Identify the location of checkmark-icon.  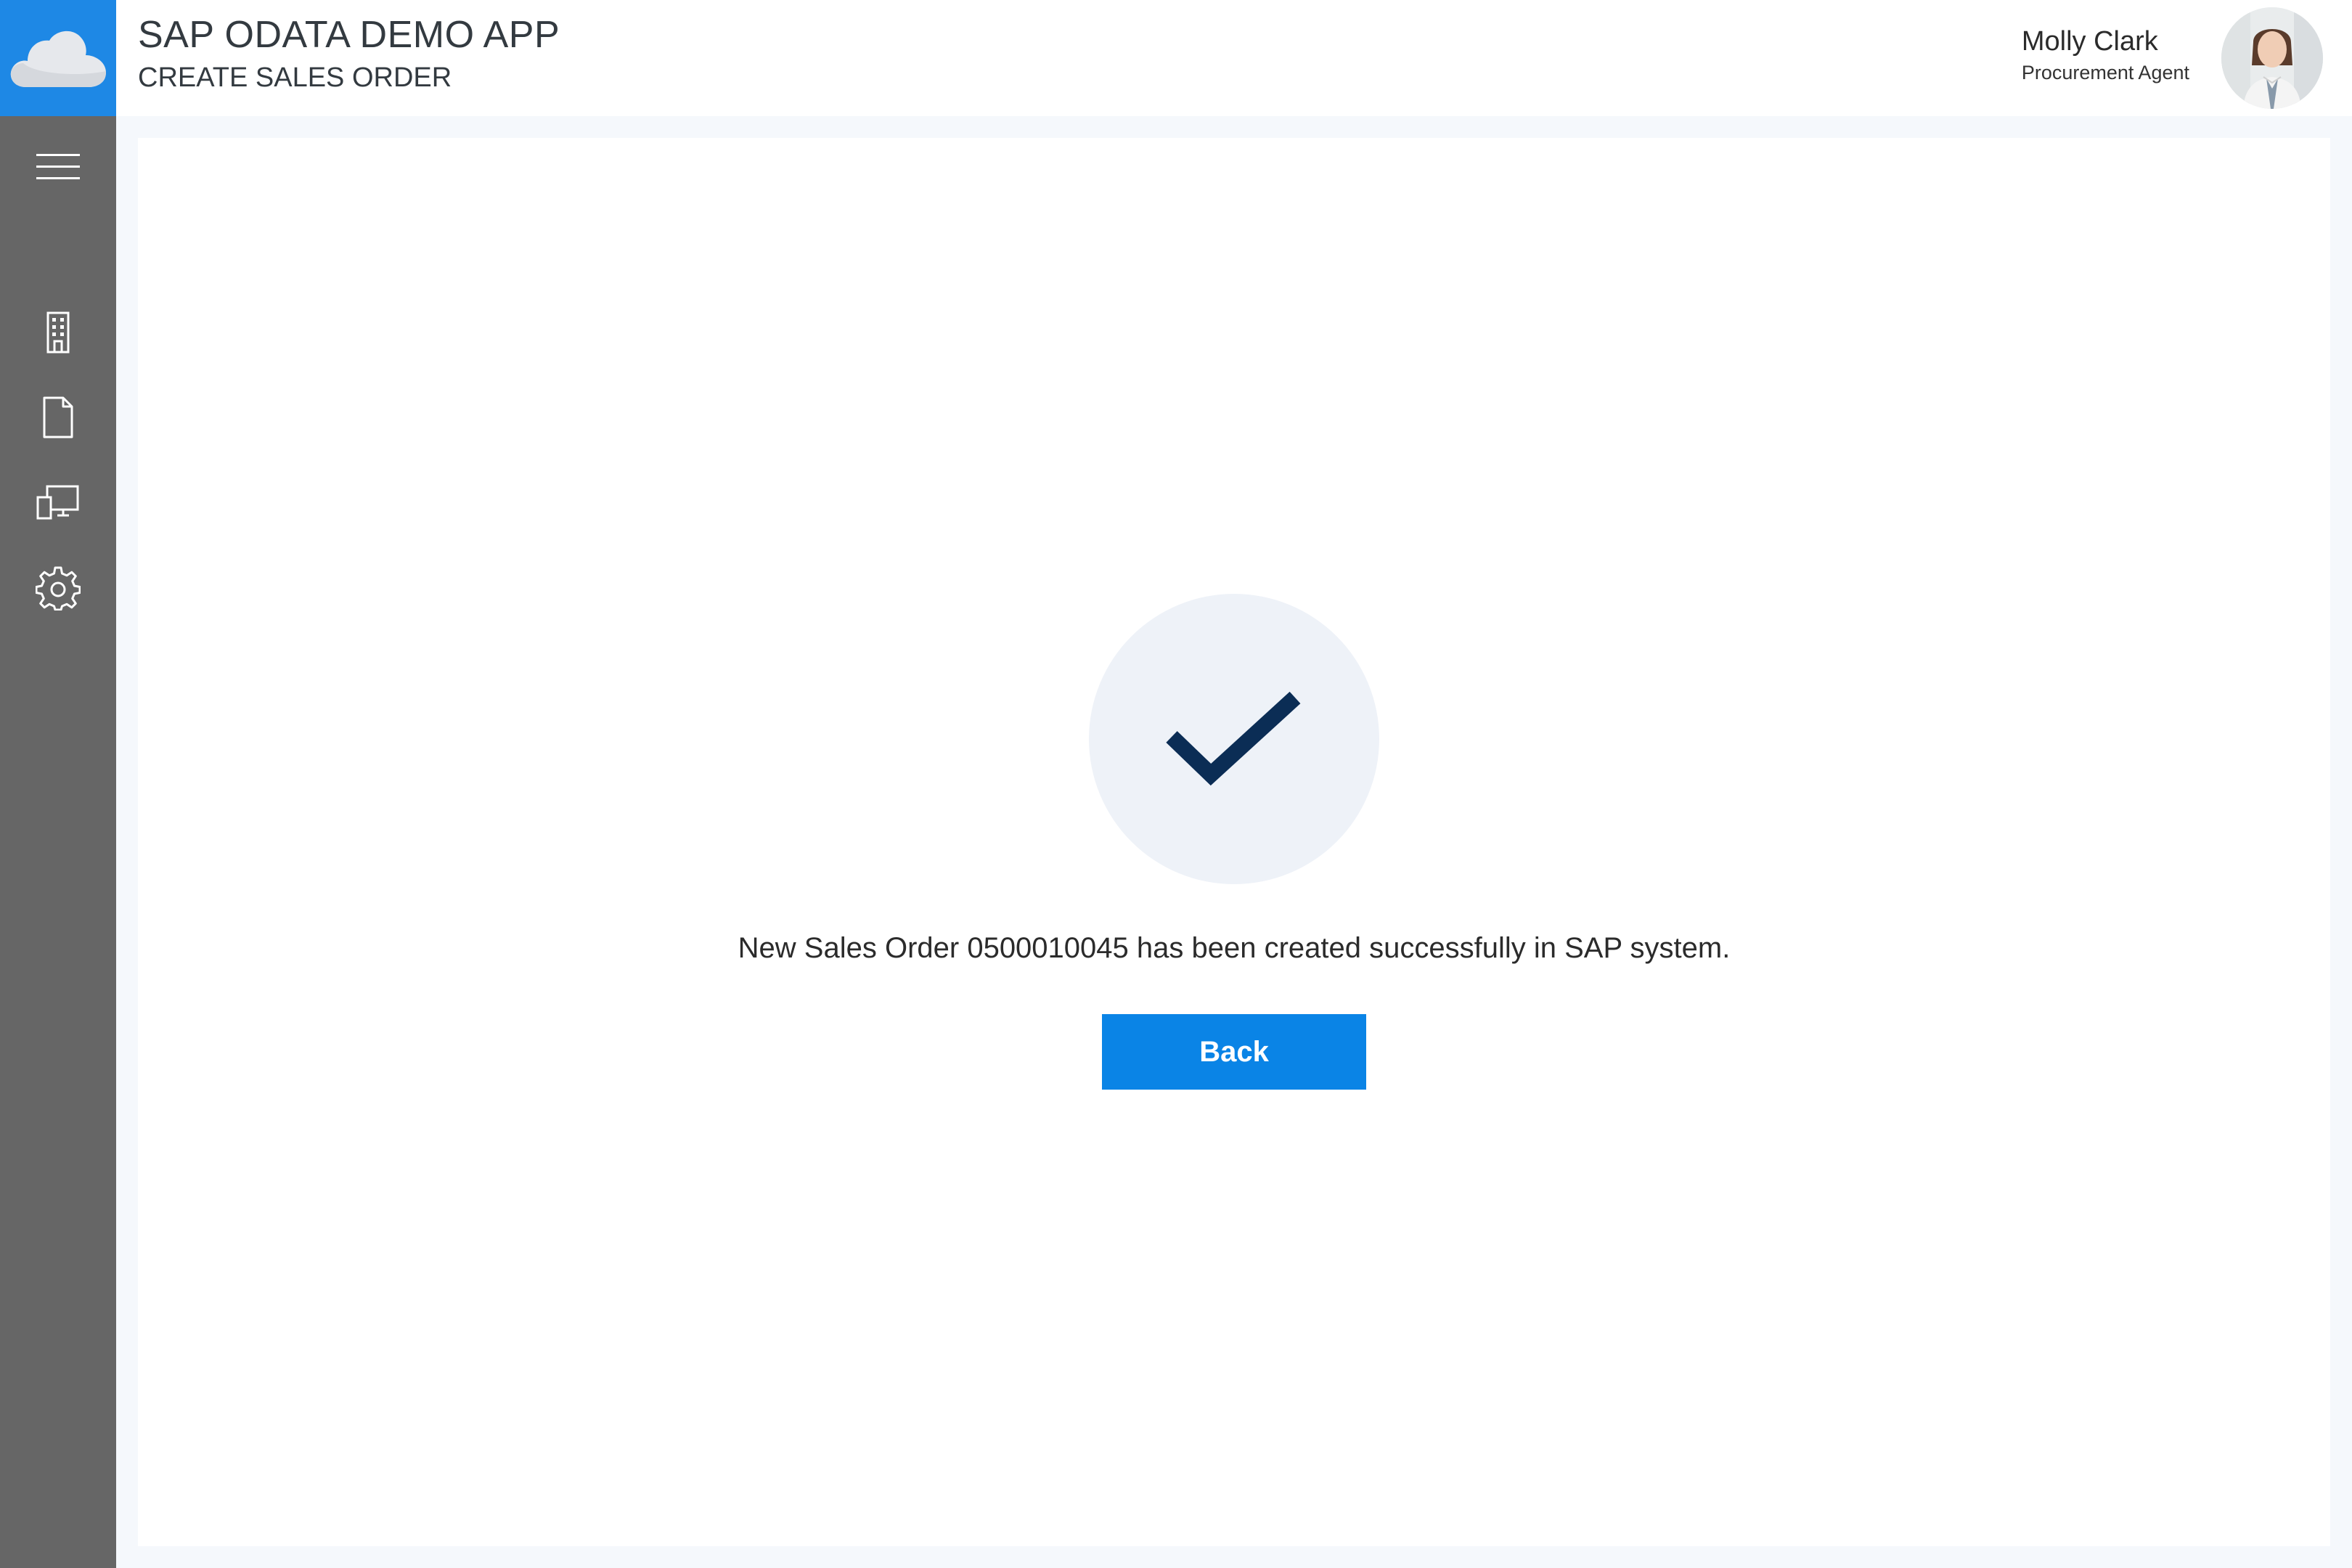
(1233, 739).